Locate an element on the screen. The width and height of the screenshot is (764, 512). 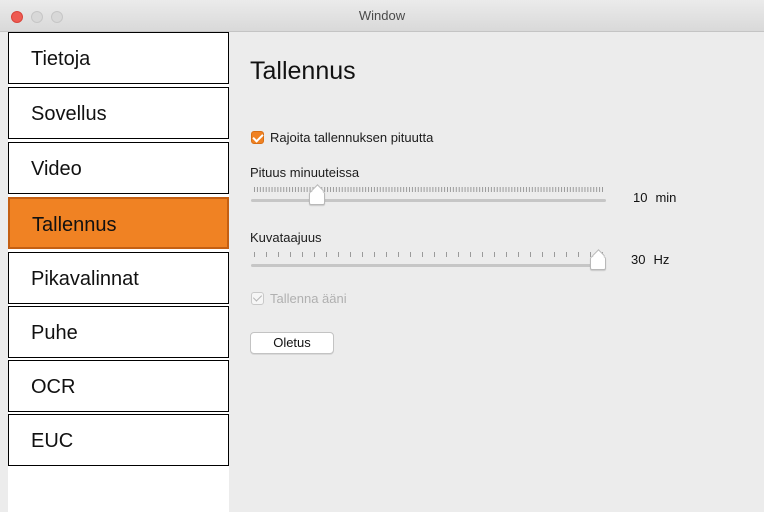
length-slider-track is located at coordinates (428, 200).